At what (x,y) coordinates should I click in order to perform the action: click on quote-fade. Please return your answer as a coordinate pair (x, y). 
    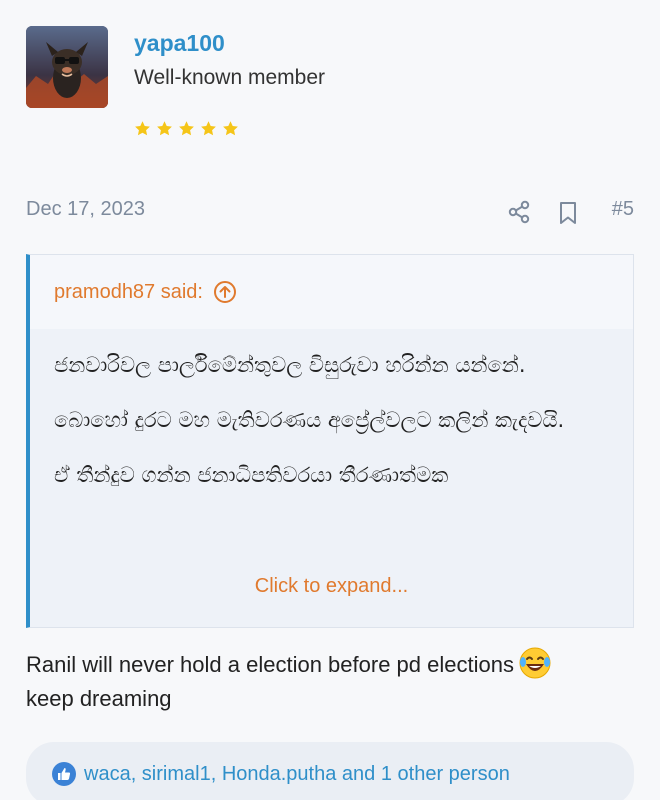
    Looking at the image, I should click on (331, 529).